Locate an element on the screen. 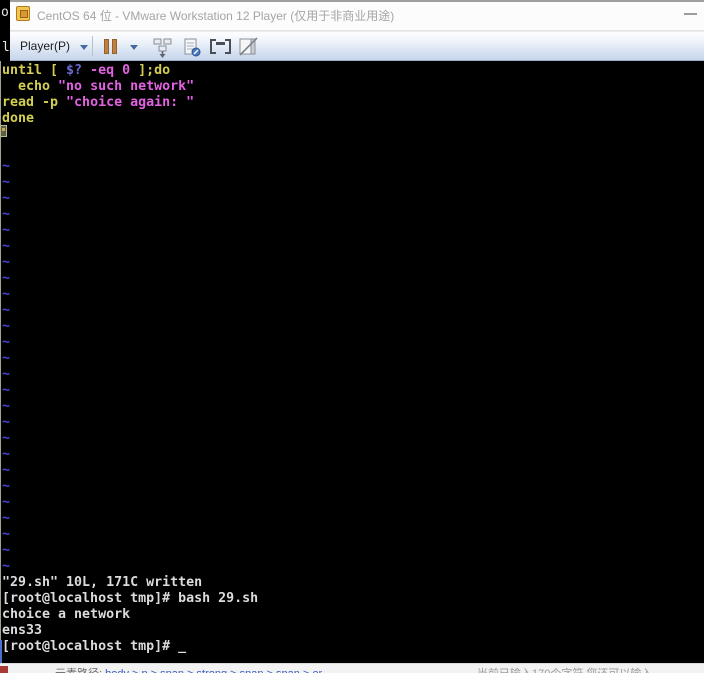 The image size is (704, 673). terminal-line: echo "no such network" is located at coordinates (98, 86).